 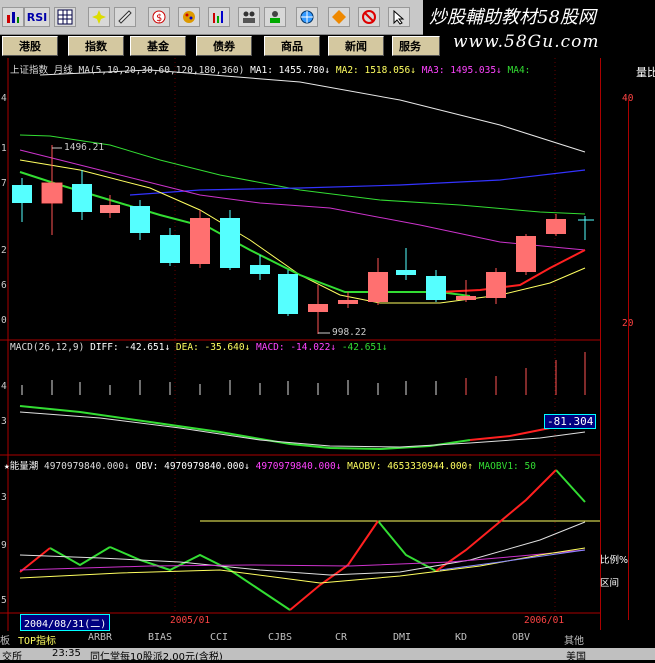 What do you see at coordinates (521, 637) in the screenshot?
I see `tab-obv: OBV` at bounding box center [521, 637].